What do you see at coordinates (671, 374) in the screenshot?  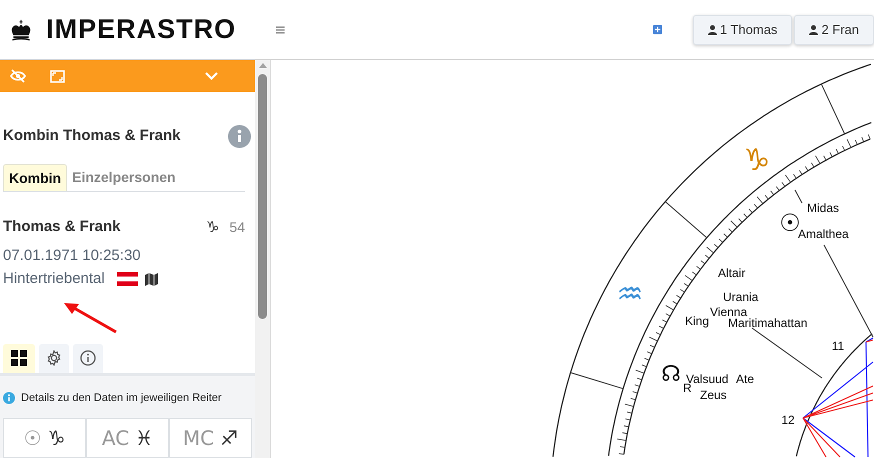 I see `planet-glyph: ☊` at bounding box center [671, 374].